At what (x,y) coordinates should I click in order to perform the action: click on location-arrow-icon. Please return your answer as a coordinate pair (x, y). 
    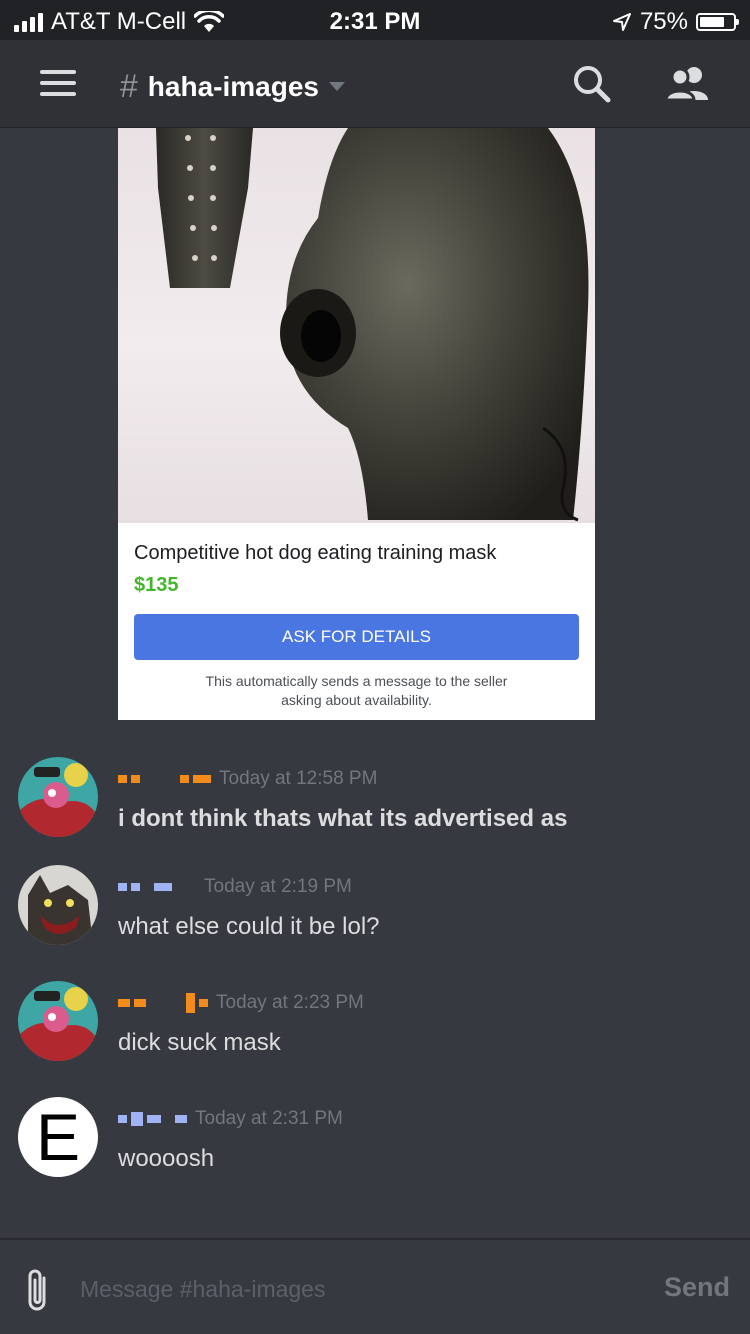
    Looking at the image, I should click on (621, 22).